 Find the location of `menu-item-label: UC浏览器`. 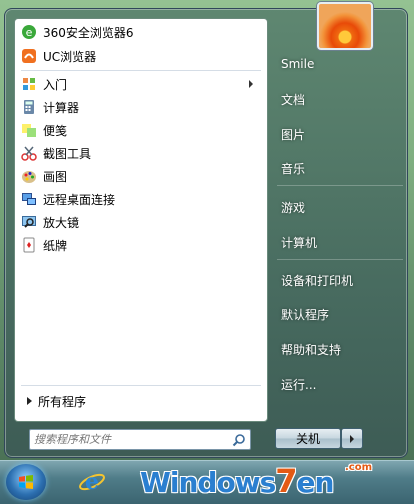

menu-item-label: UC浏览器 is located at coordinates (70, 56).